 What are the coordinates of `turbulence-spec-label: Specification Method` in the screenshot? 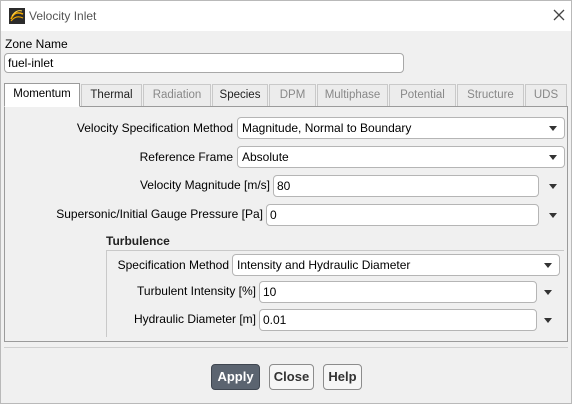 It's located at (173, 265).